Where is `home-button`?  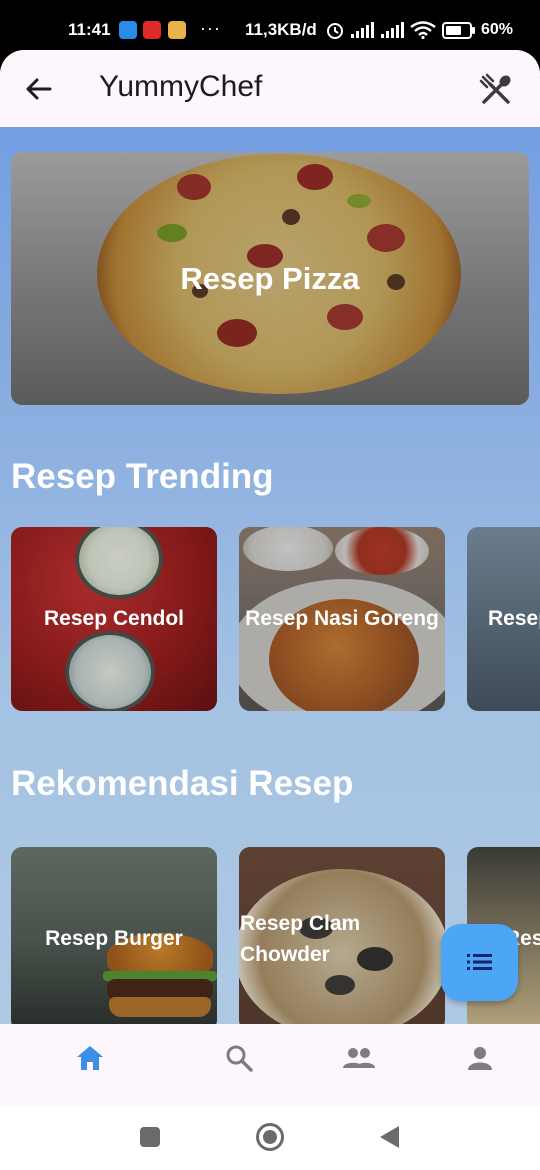
home-button is located at coordinates (270, 1137).